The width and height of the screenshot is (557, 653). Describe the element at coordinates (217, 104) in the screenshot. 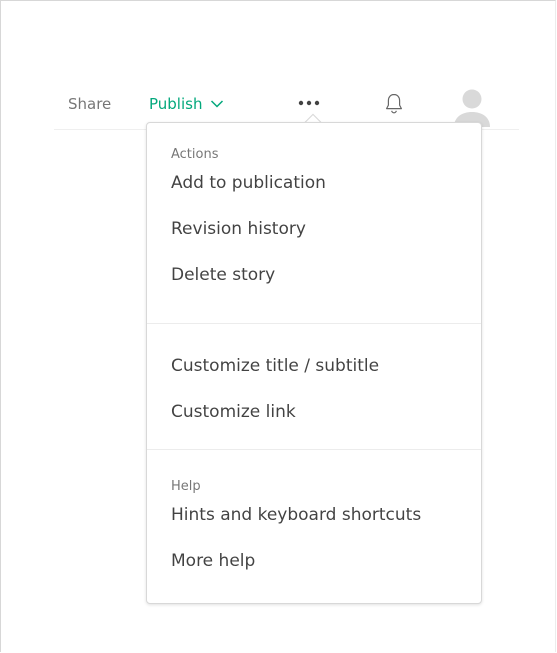

I see `chevron-down-icon` at that location.